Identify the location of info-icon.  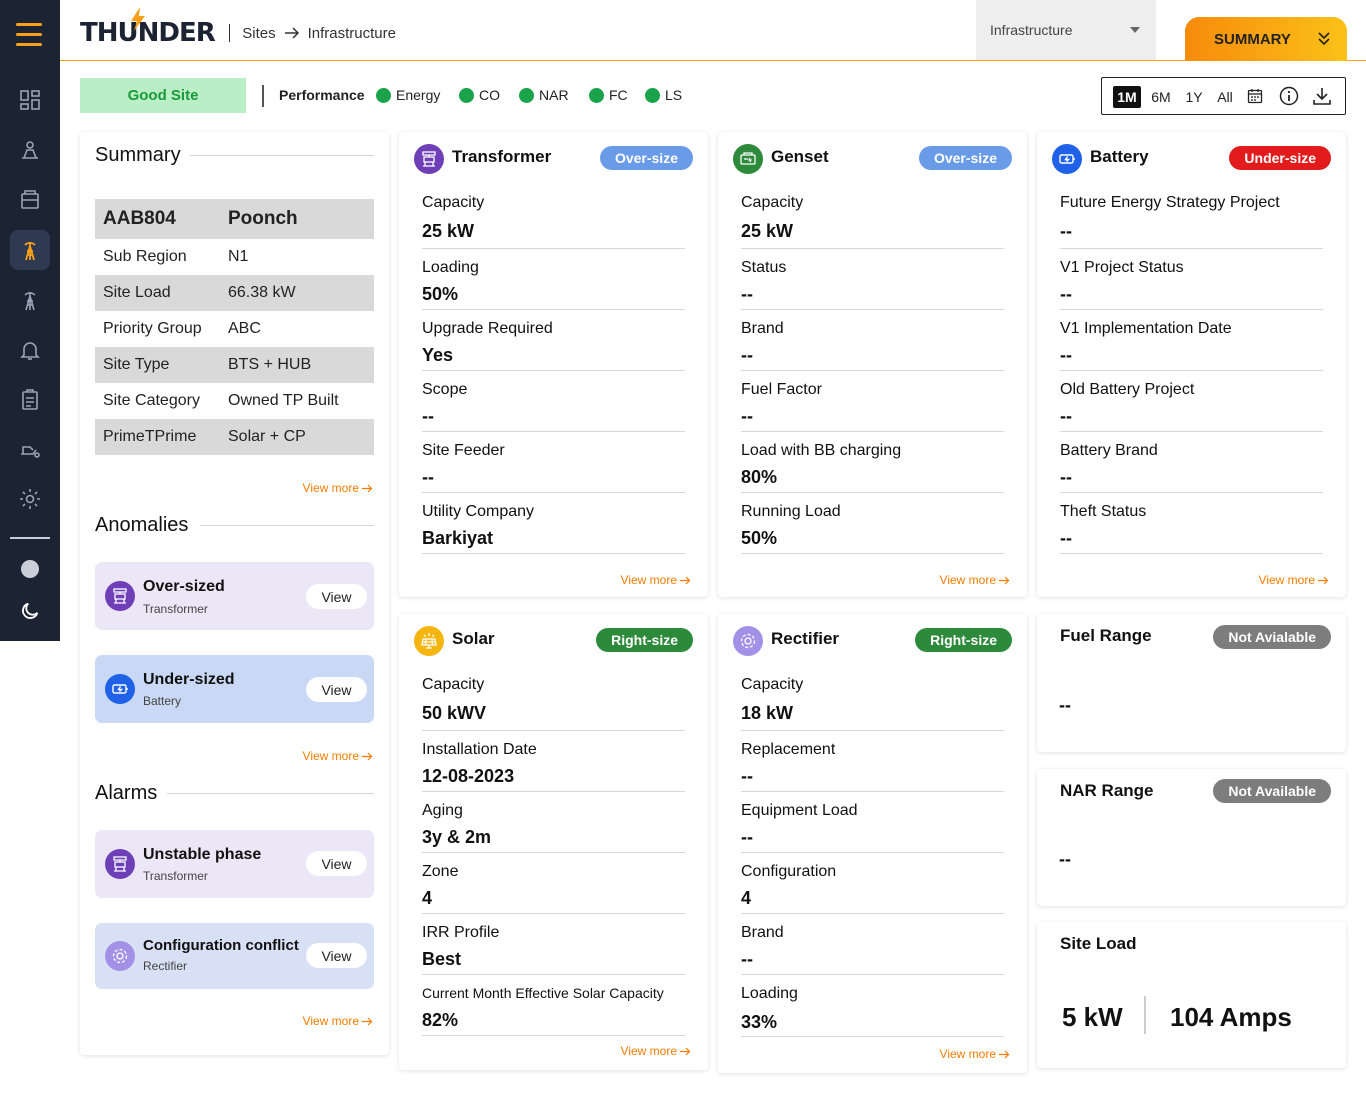
(1289, 96).